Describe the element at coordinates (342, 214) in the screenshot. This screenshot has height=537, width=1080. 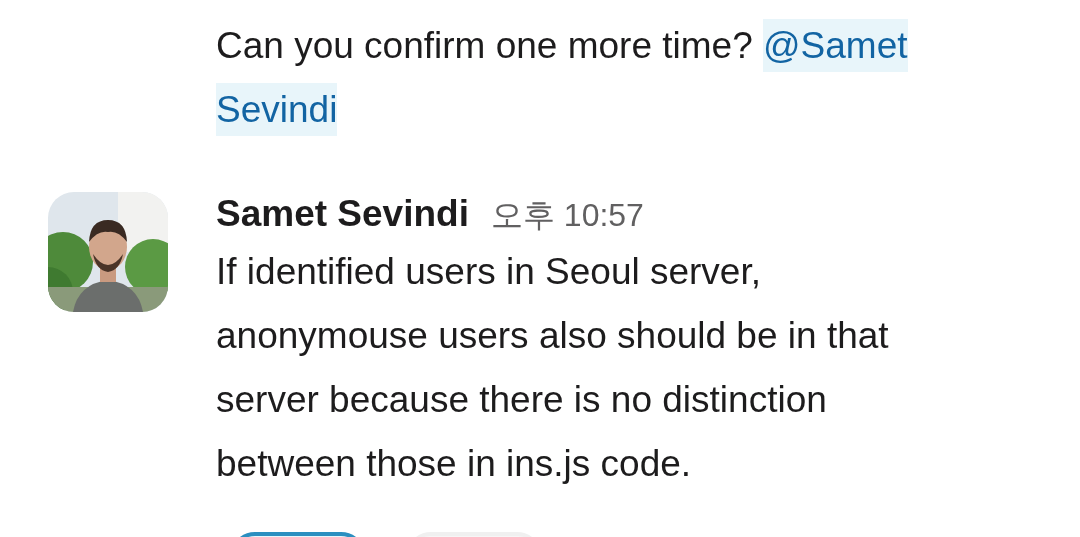
I see `author-name: Samet Sevindi` at that location.